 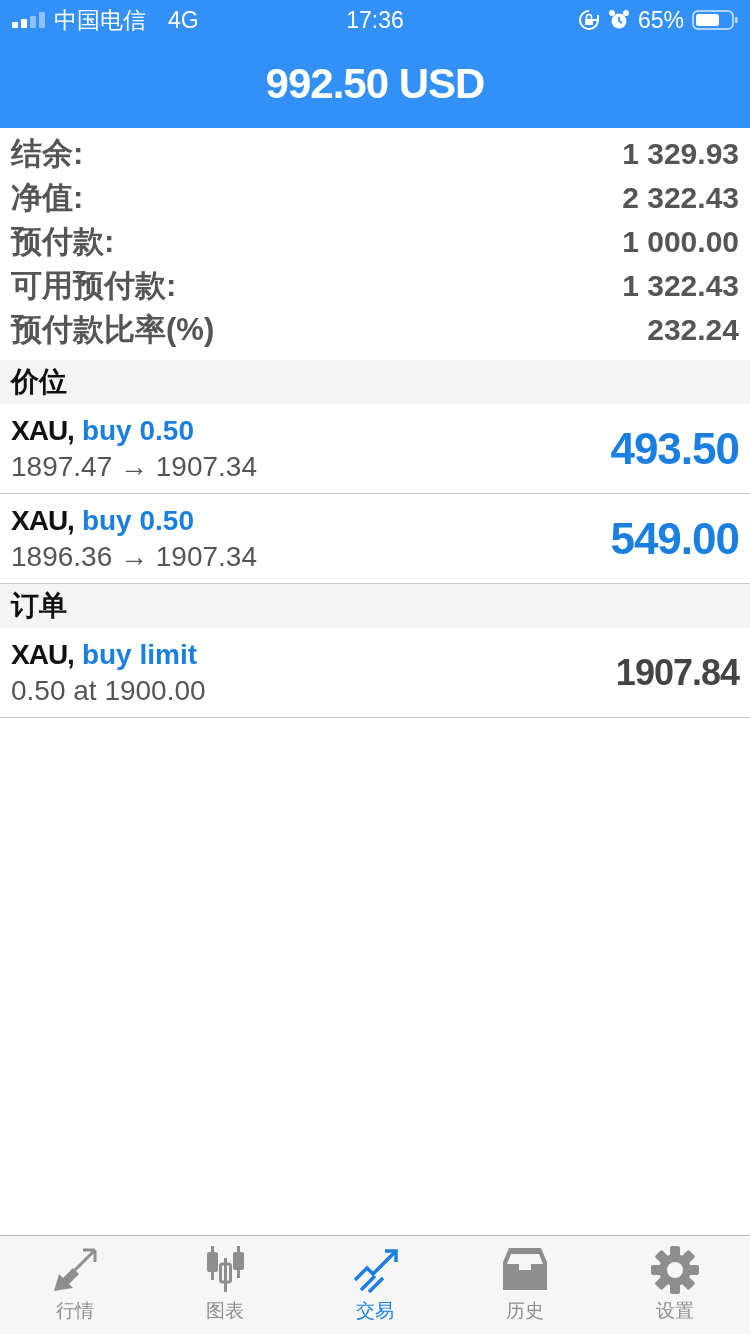 What do you see at coordinates (680, 286) in the screenshot?
I see `summary-value: 1 322.43` at bounding box center [680, 286].